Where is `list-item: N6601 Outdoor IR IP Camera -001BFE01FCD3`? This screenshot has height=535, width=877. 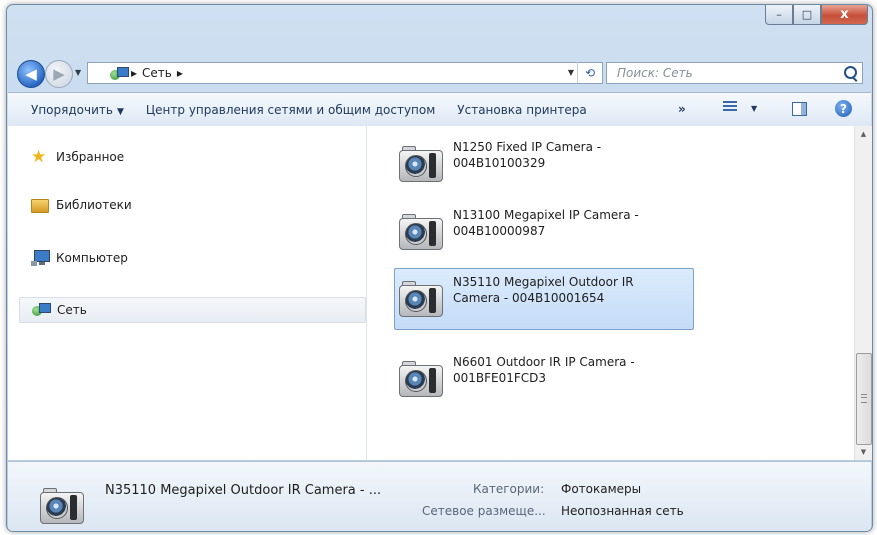 list-item: N6601 Outdoor IR IP Camera -001BFE01FCD3 is located at coordinates (544, 378).